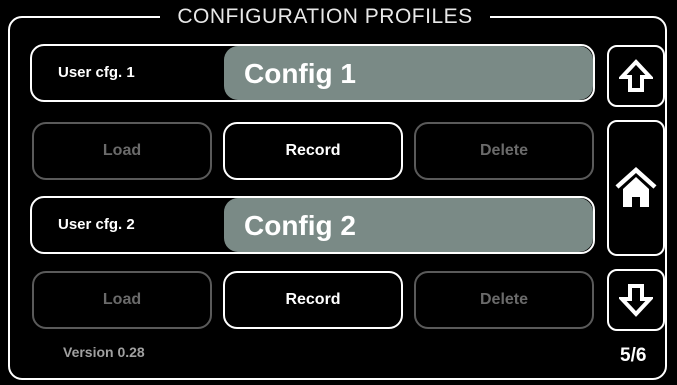 The image size is (677, 385). I want to click on page-title: CONFIGURATION PROFILES, so click(325, 17).